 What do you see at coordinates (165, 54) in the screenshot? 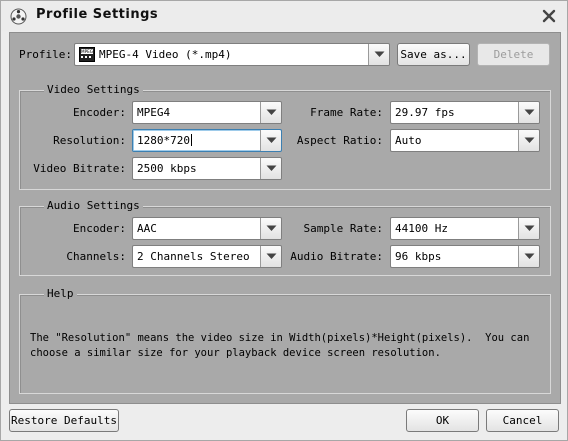
I see `profile-value: MPEG-4 Video (*.mp4)` at bounding box center [165, 54].